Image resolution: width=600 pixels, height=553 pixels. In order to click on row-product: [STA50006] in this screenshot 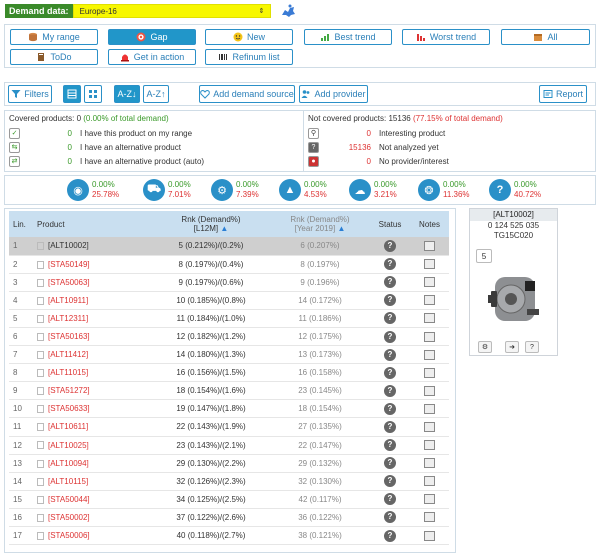, I will do `click(94, 536)`.